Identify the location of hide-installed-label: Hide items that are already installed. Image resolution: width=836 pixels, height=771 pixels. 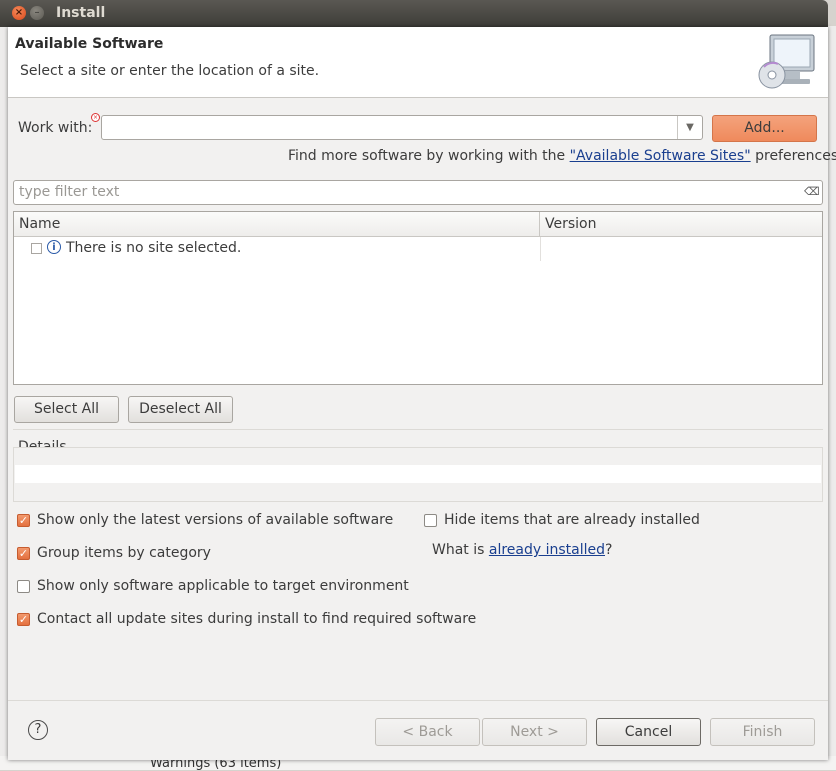
(572, 520).